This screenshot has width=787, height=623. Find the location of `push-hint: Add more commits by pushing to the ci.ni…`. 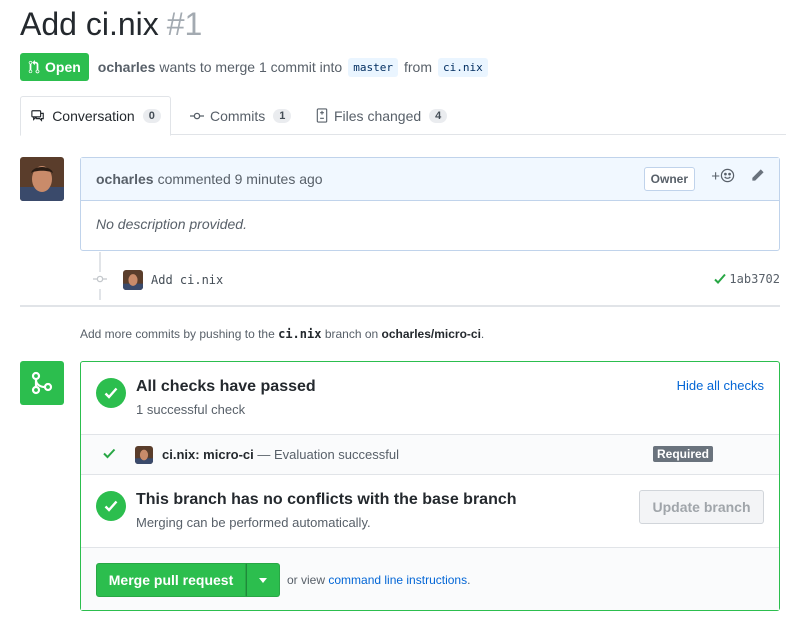

push-hint: Add more commits by pushing to the ci.ni… is located at coordinates (282, 334).